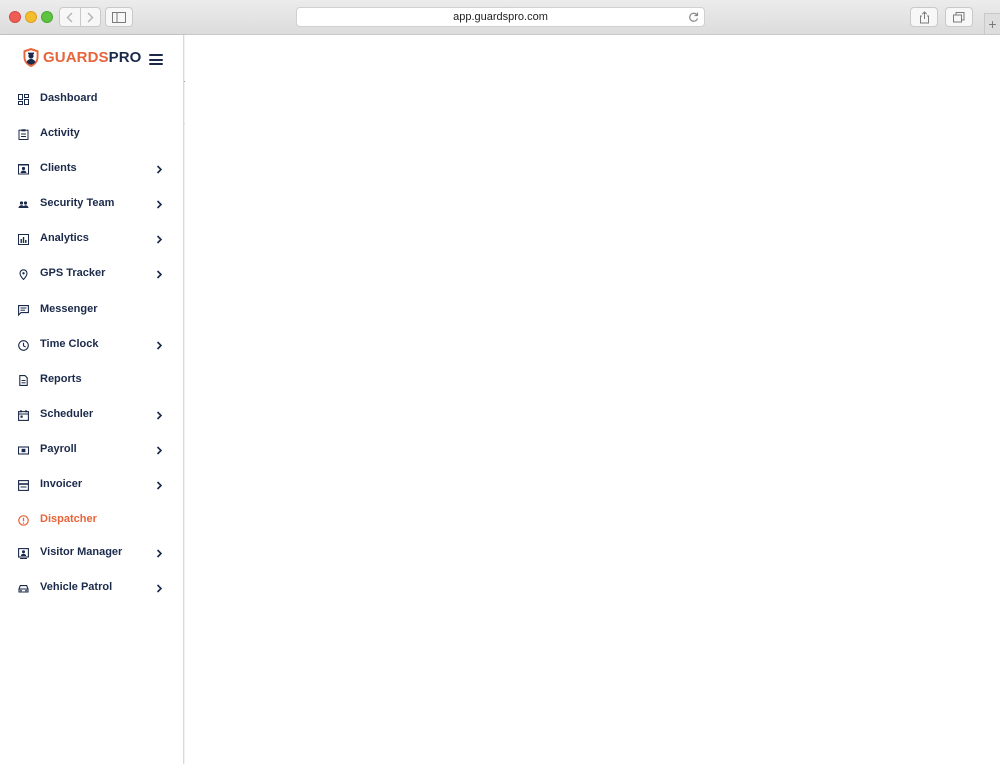 The width and height of the screenshot is (1000, 764). I want to click on new-tab-button: +, so click(992, 23).